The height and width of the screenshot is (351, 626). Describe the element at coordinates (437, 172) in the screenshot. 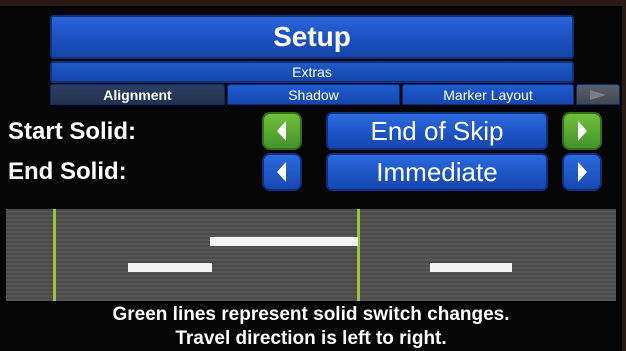

I see `end-solid-value: Immediate` at that location.